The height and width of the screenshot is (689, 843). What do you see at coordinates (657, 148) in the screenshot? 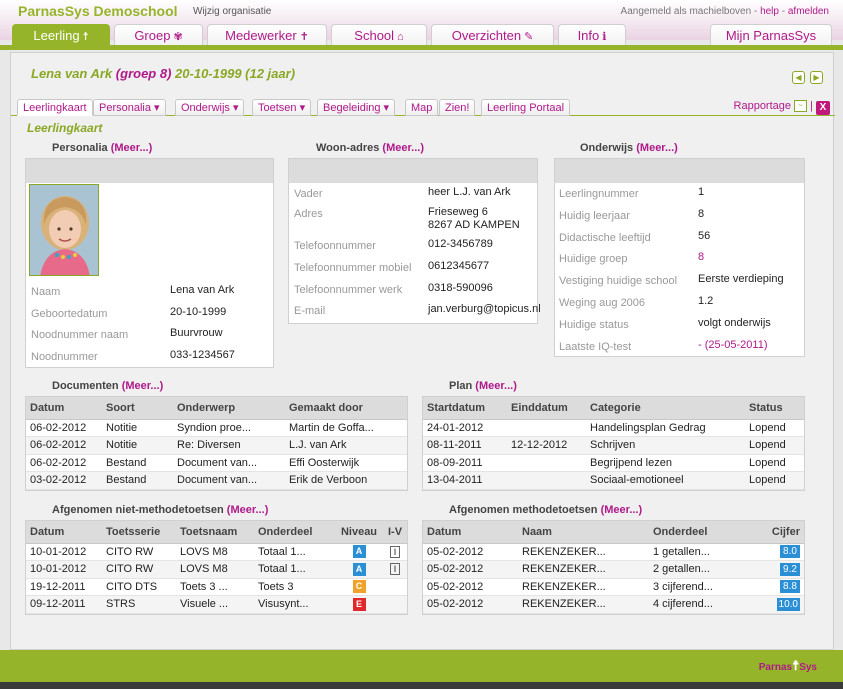
I see `onderwijs-meer-link: (Meer...)` at bounding box center [657, 148].